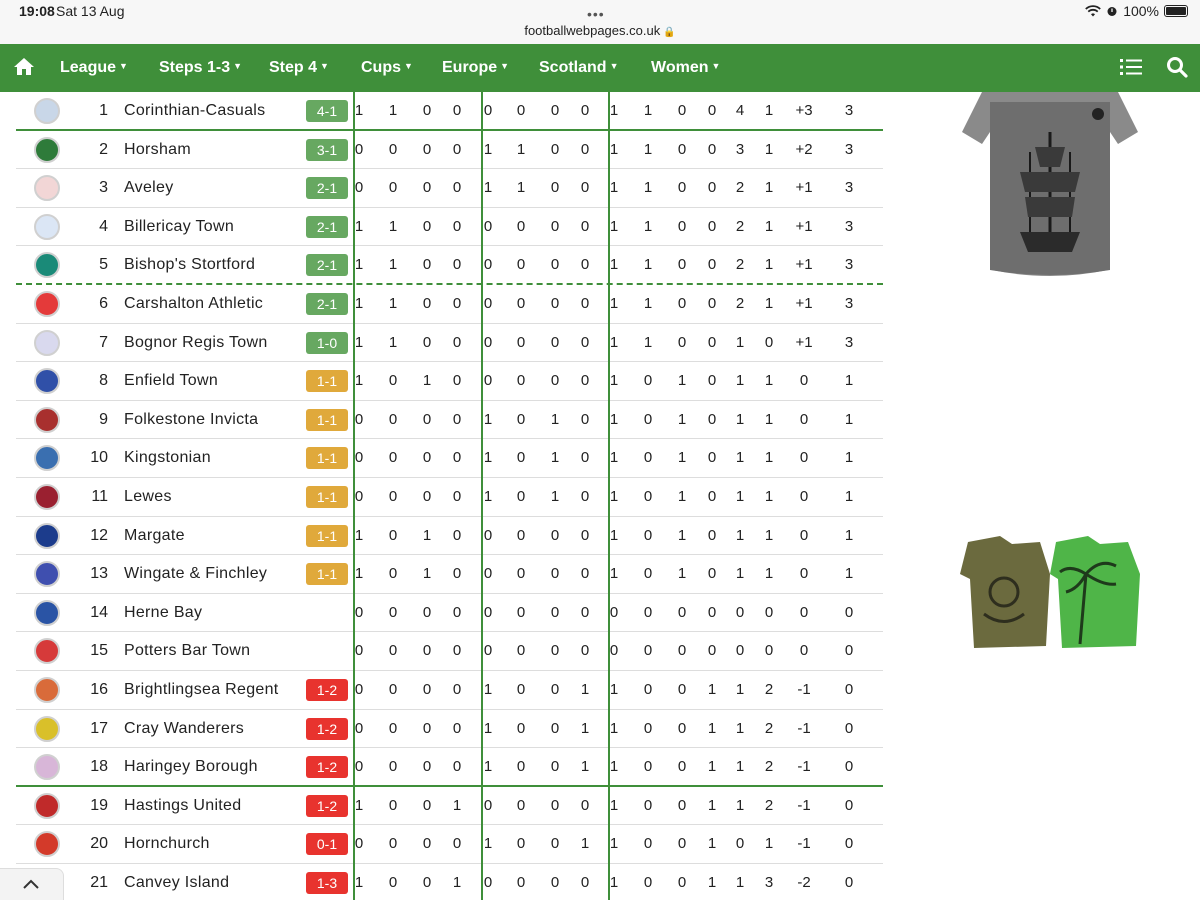 This screenshot has width=1200, height=900. What do you see at coordinates (449, 729) in the screenshot?
I see `table-row: 17 Cray Wanderers 1-2 0 0 0 0 1 0 0 1 1 0 0 1 1 2 -1 0` at bounding box center [449, 729].